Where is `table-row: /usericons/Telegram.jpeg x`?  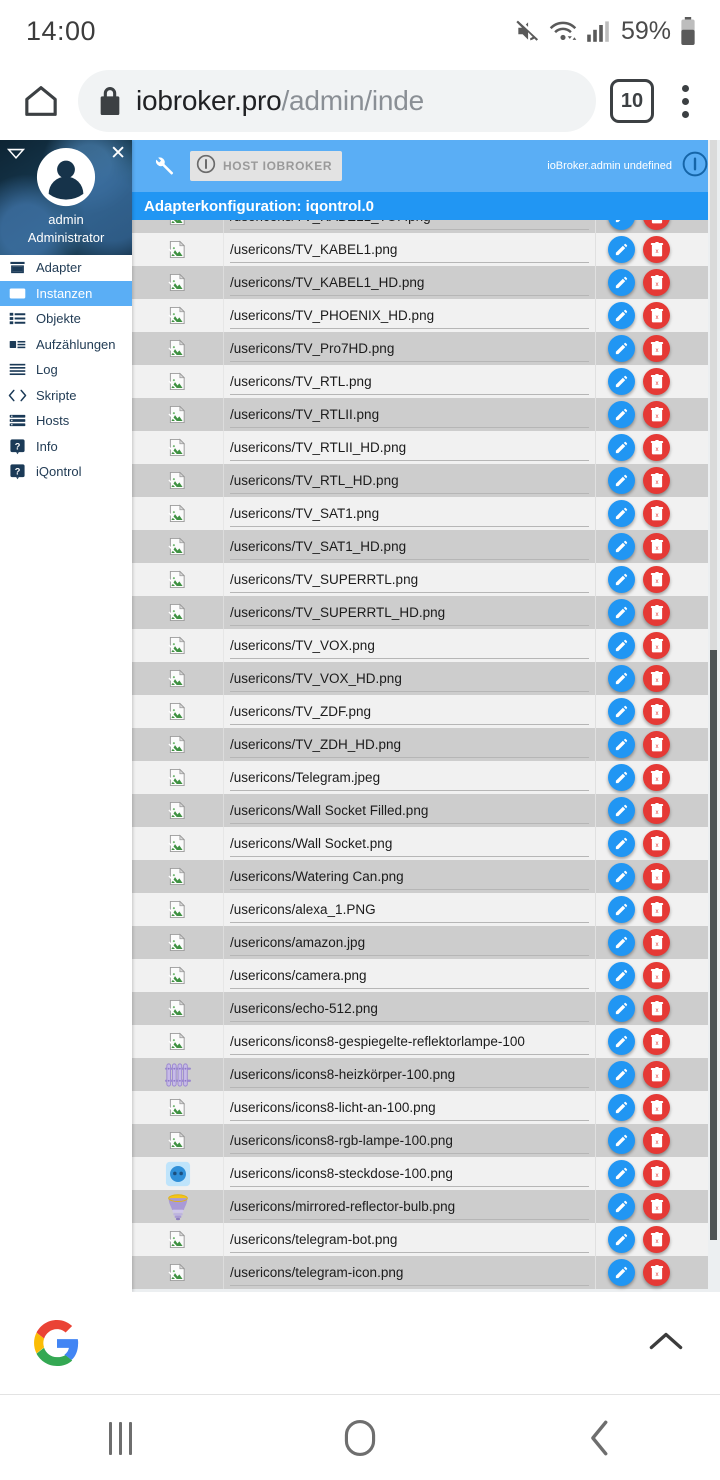 table-row: /usericons/Telegram.jpeg x is located at coordinates (420, 777).